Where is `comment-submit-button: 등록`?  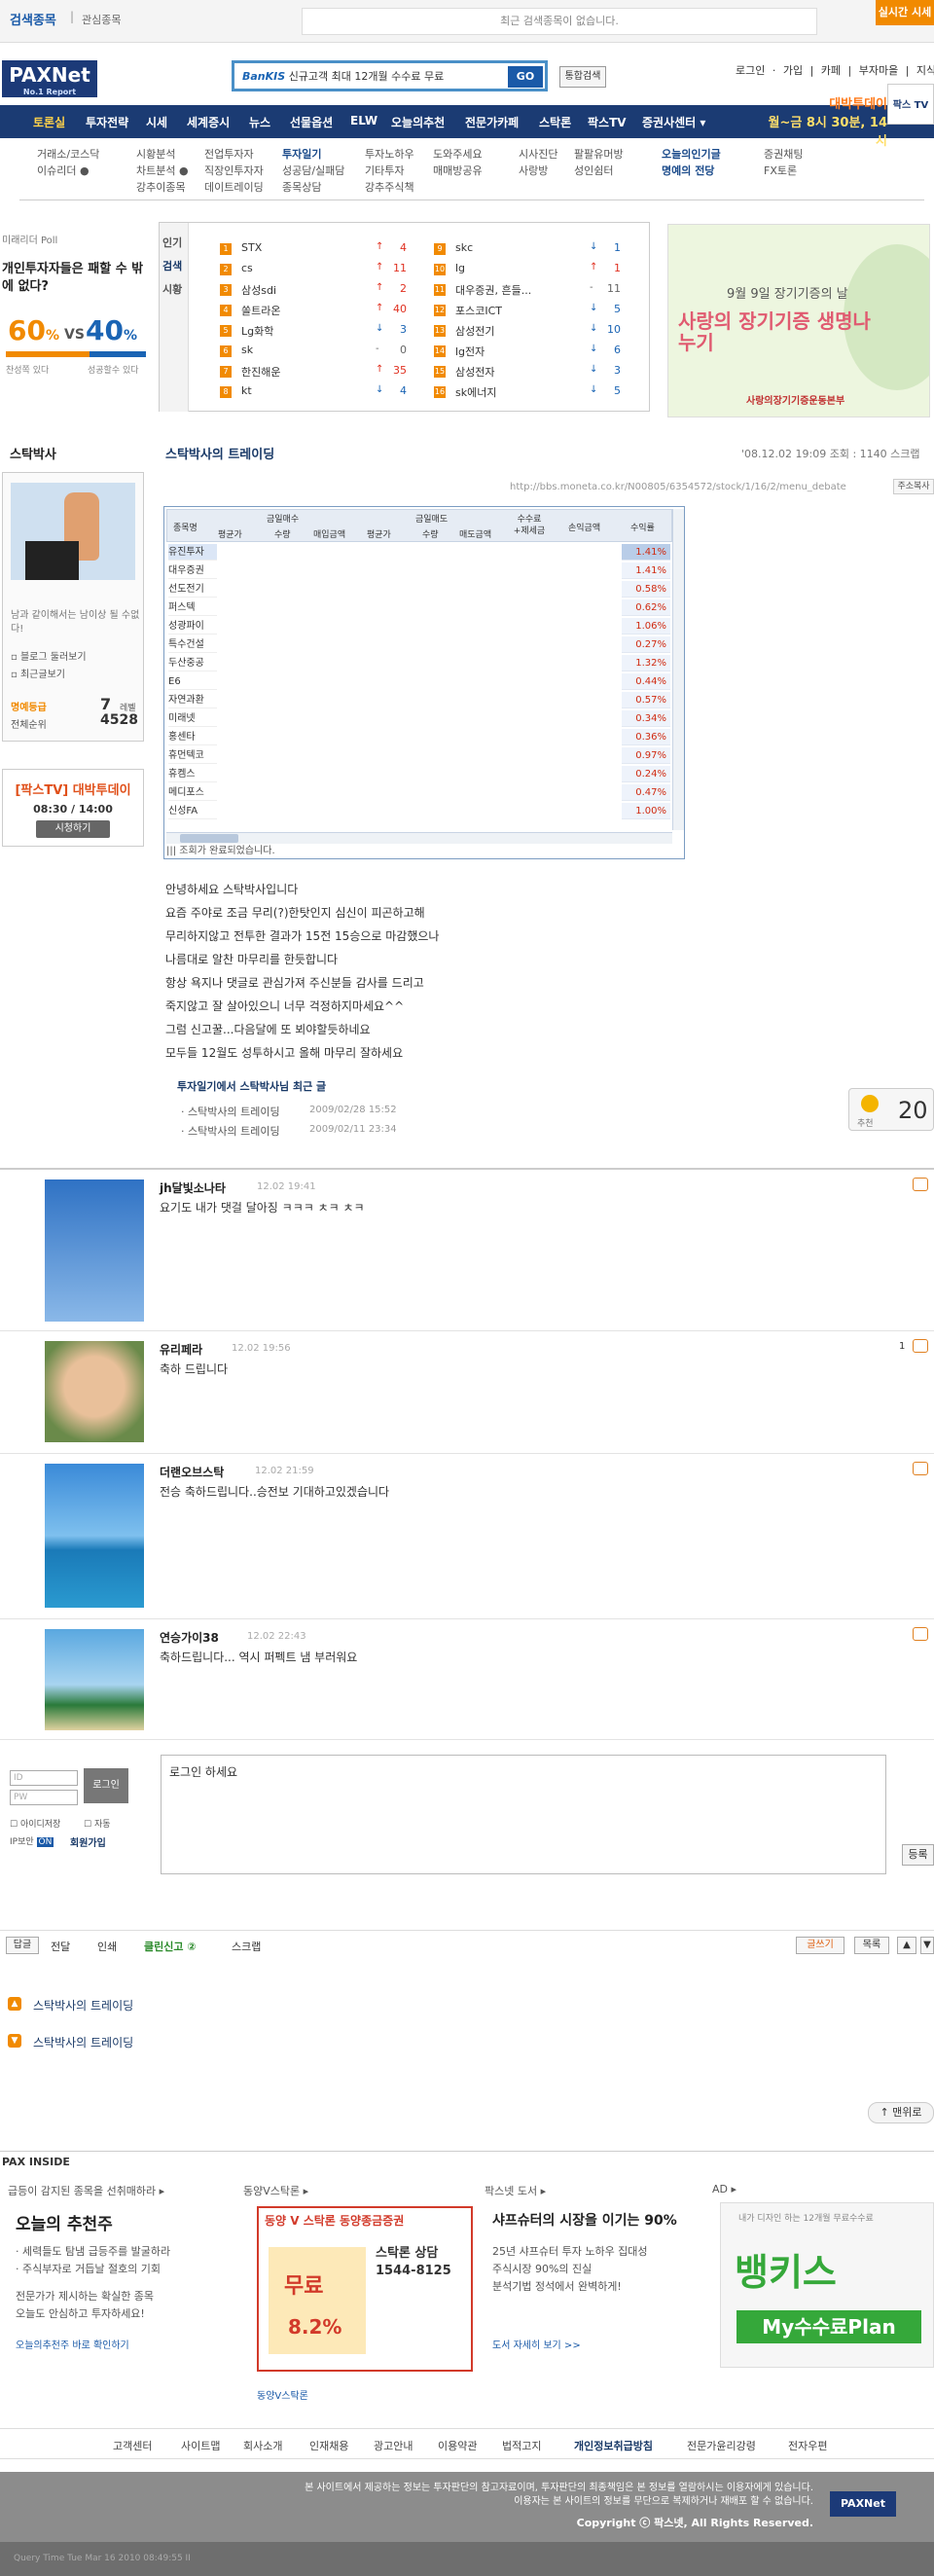
comment-submit-button: 등록 is located at coordinates (918, 1855).